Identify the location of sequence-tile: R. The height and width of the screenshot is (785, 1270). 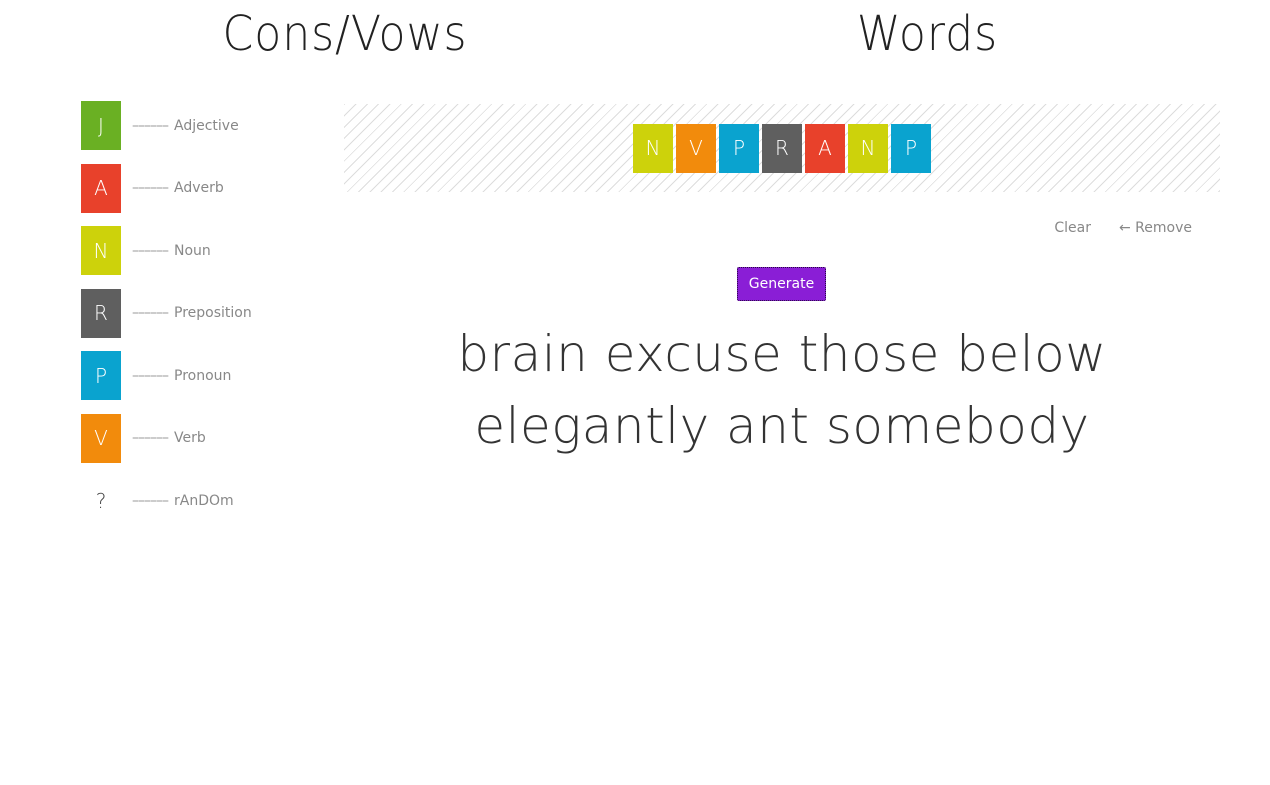
(782, 148).